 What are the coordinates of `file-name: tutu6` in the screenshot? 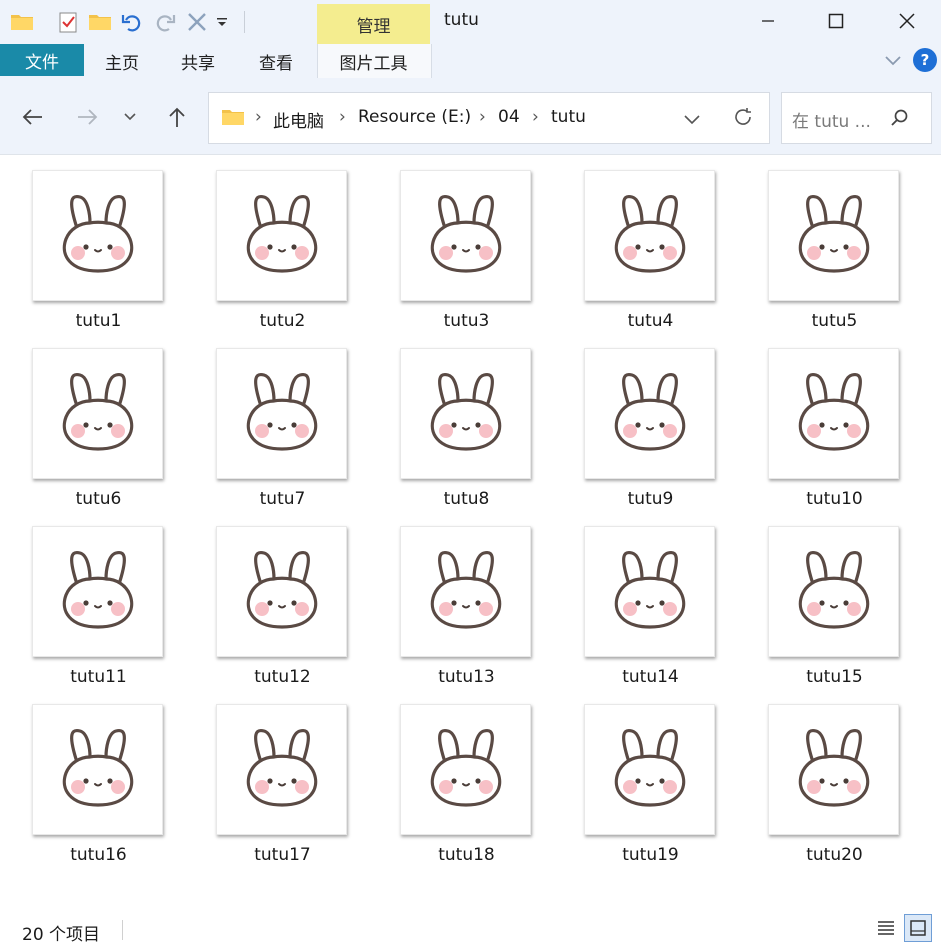 It's located at (98, 499).